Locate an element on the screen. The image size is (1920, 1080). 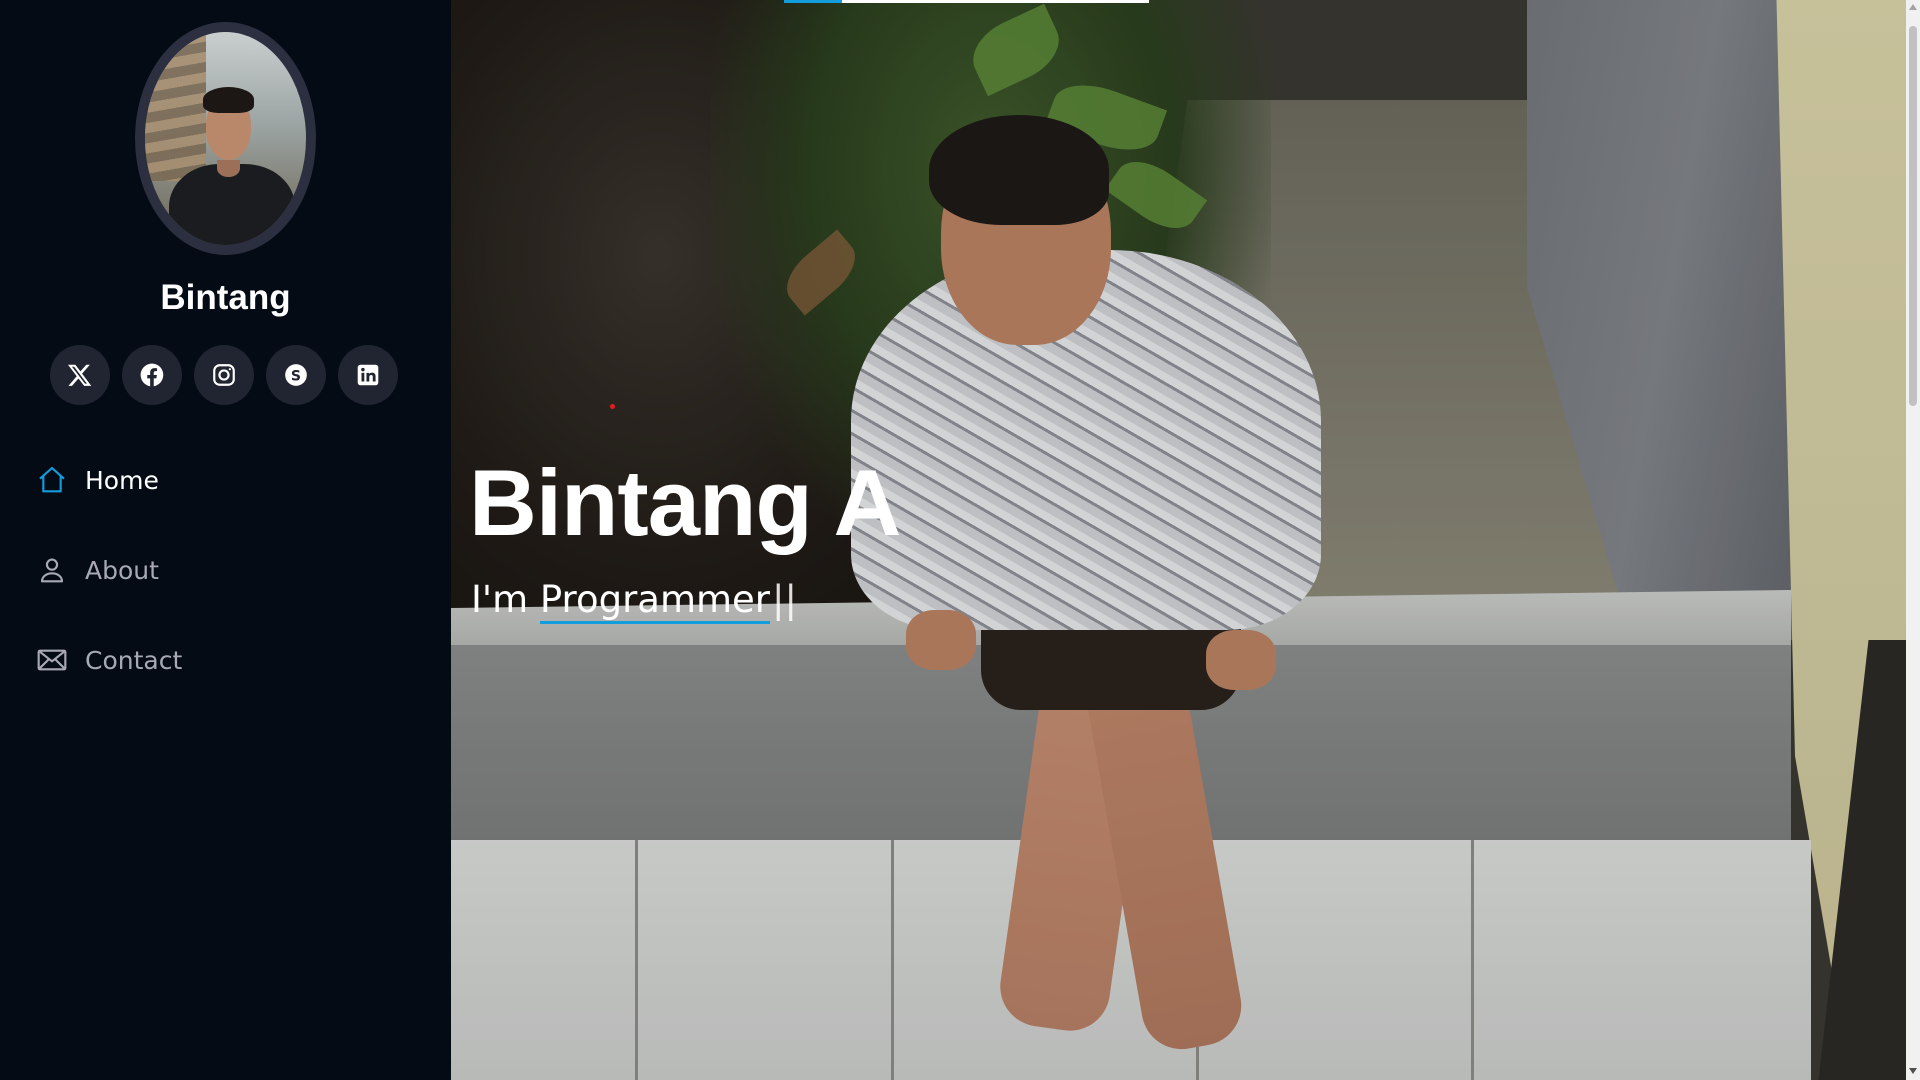
linkedin-link is located at coordinates (368, 375).